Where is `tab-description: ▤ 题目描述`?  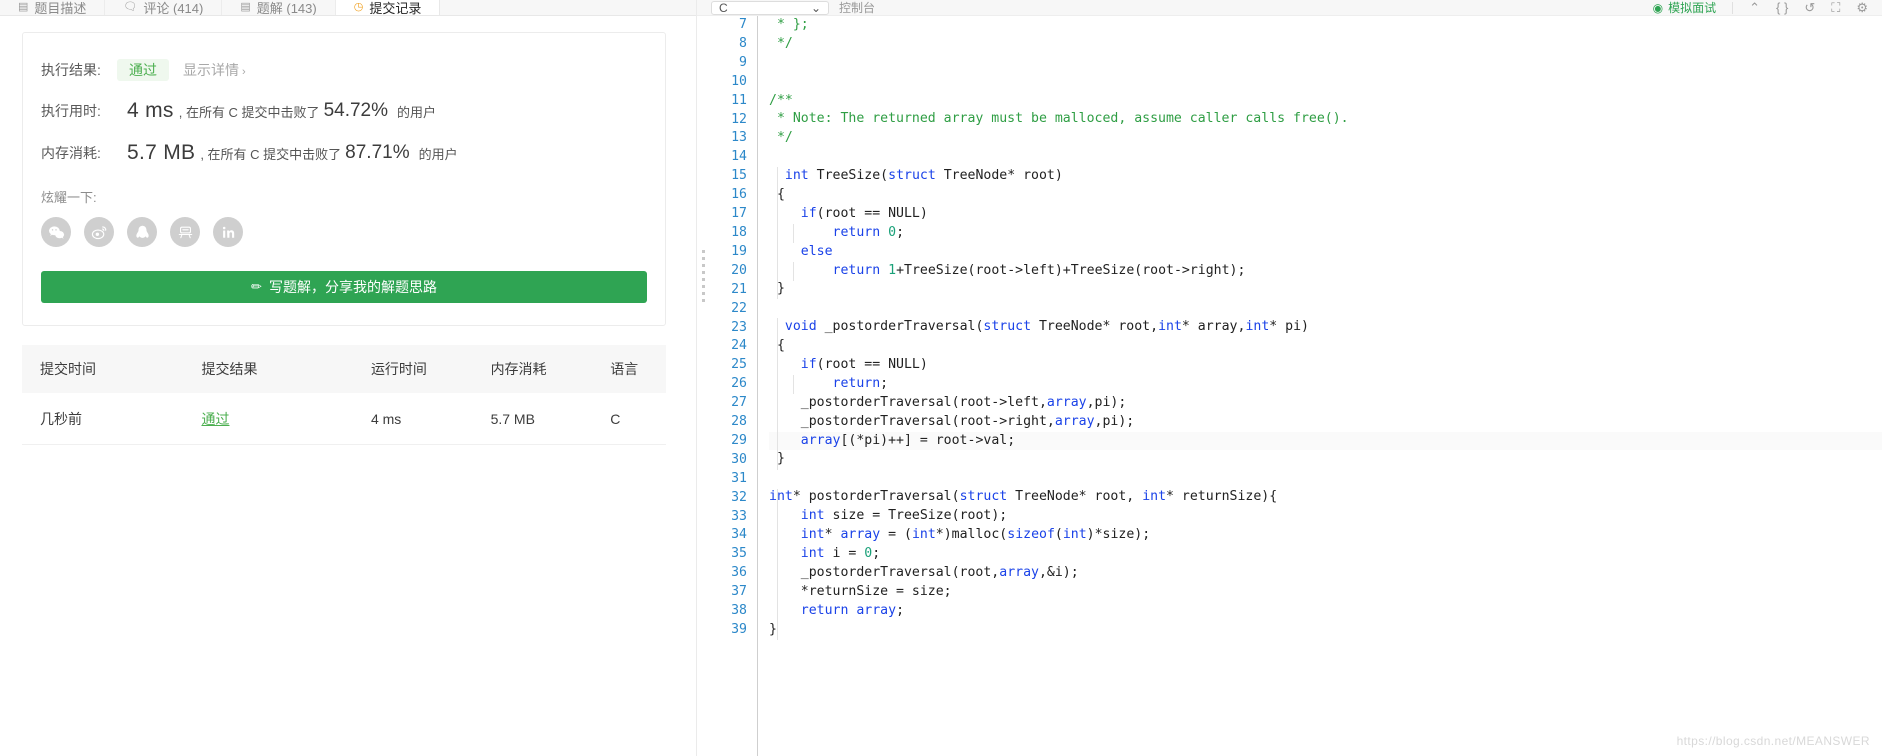 tab-description: ▤ 题目描述 is located at coordinates (53, 7).